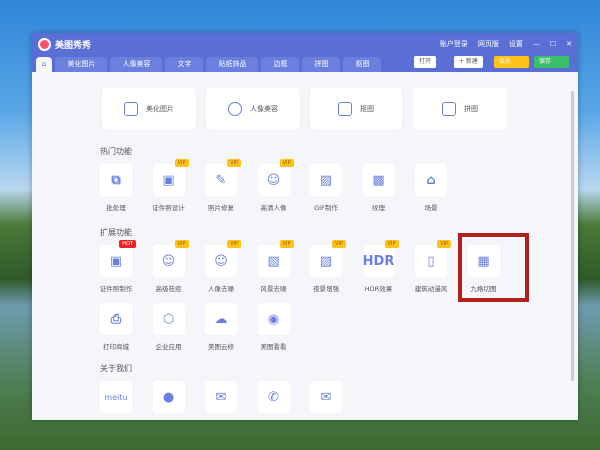 The image size is (600, 450). I want to click on feature-item: ▧ VIP 风景去噪, so click(274, 266).